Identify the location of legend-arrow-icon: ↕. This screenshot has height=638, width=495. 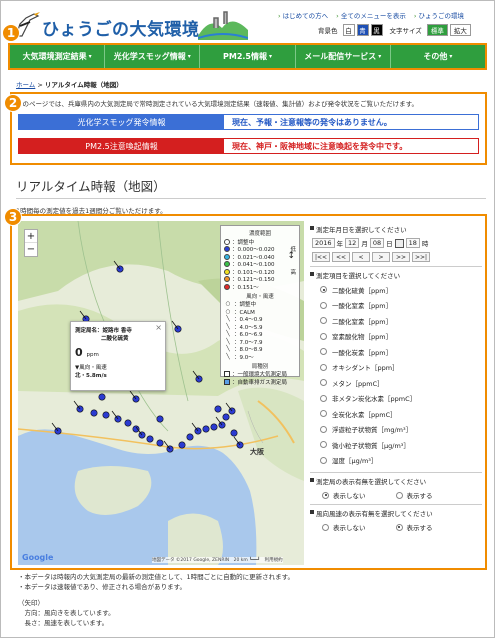
(291, 256).